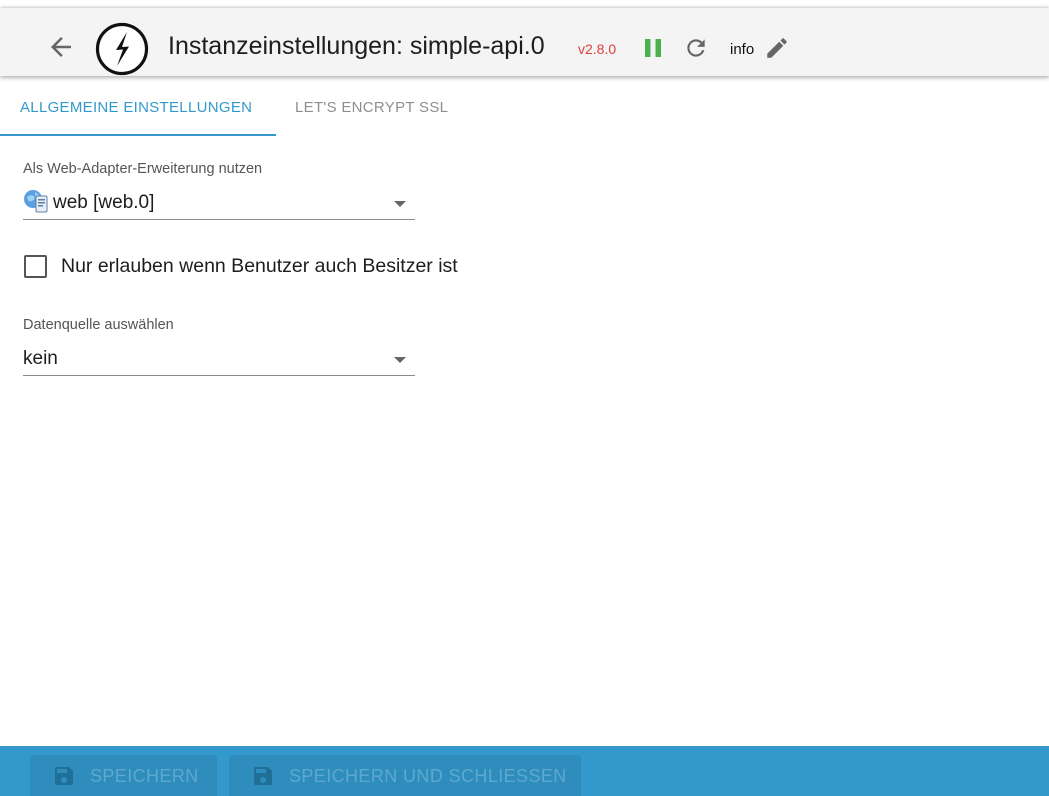 Image resolution: width=1049 pixels, height=796 pixels. What do you see at coordinates (597, 49) in the screenshot?
I see `version-badge: v2.8.0` at bounding box center [597, 49].